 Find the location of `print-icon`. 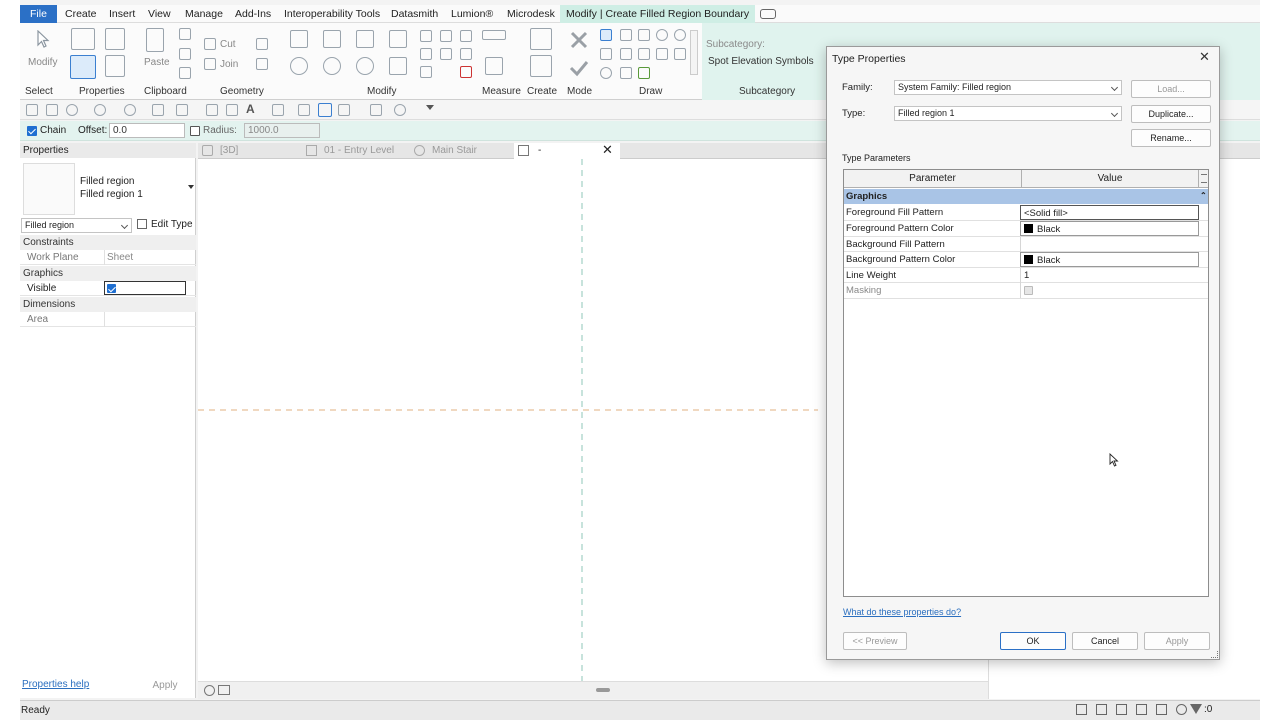

print-icon is located at coordinates (158, 110).